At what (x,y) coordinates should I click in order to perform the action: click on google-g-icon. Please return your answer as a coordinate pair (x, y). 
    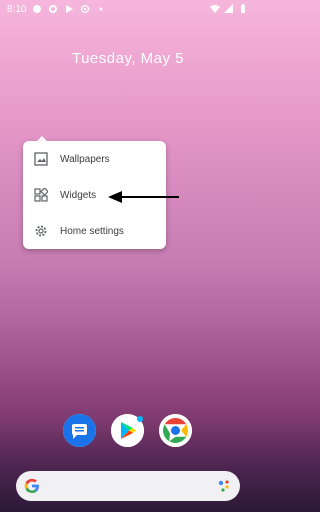
    Looking at the image, I should click on (31, 485).